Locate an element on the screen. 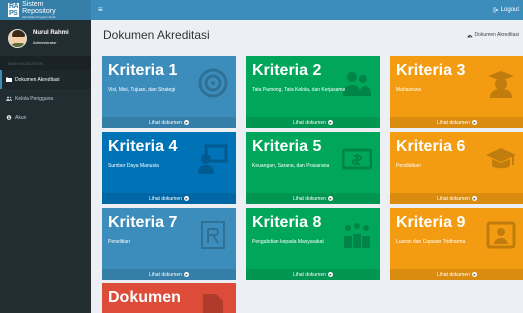 The height and width of the screenshot is (313, 523). box-desc: Sumber Daya Manusia is located at coordinates (133, 166).